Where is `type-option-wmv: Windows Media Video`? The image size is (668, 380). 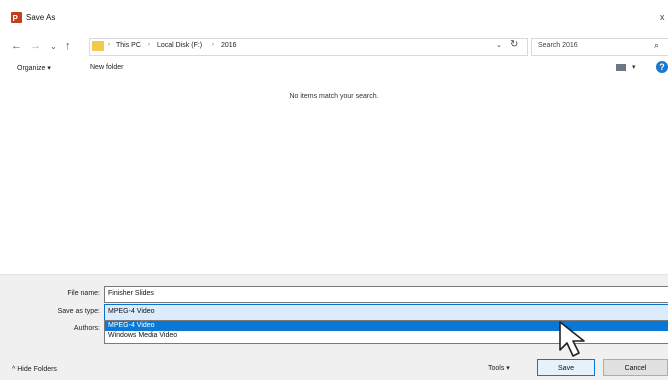
type-option-wmv: Windows Media Video is located at coordinates (142, 335).